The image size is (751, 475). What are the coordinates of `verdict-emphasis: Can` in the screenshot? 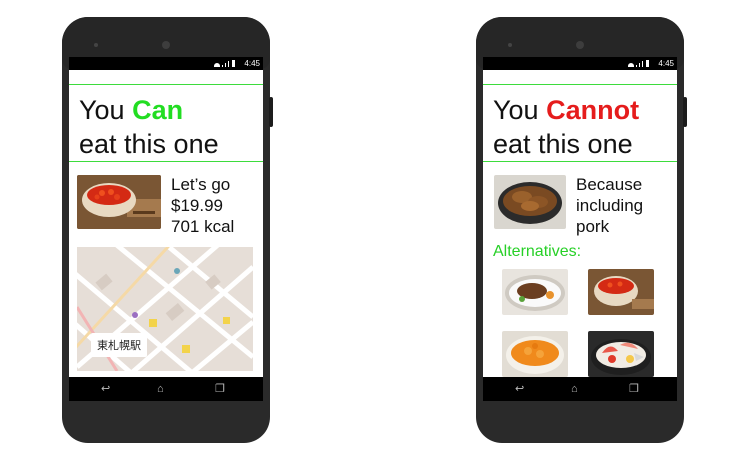 It's located at (158, 110).